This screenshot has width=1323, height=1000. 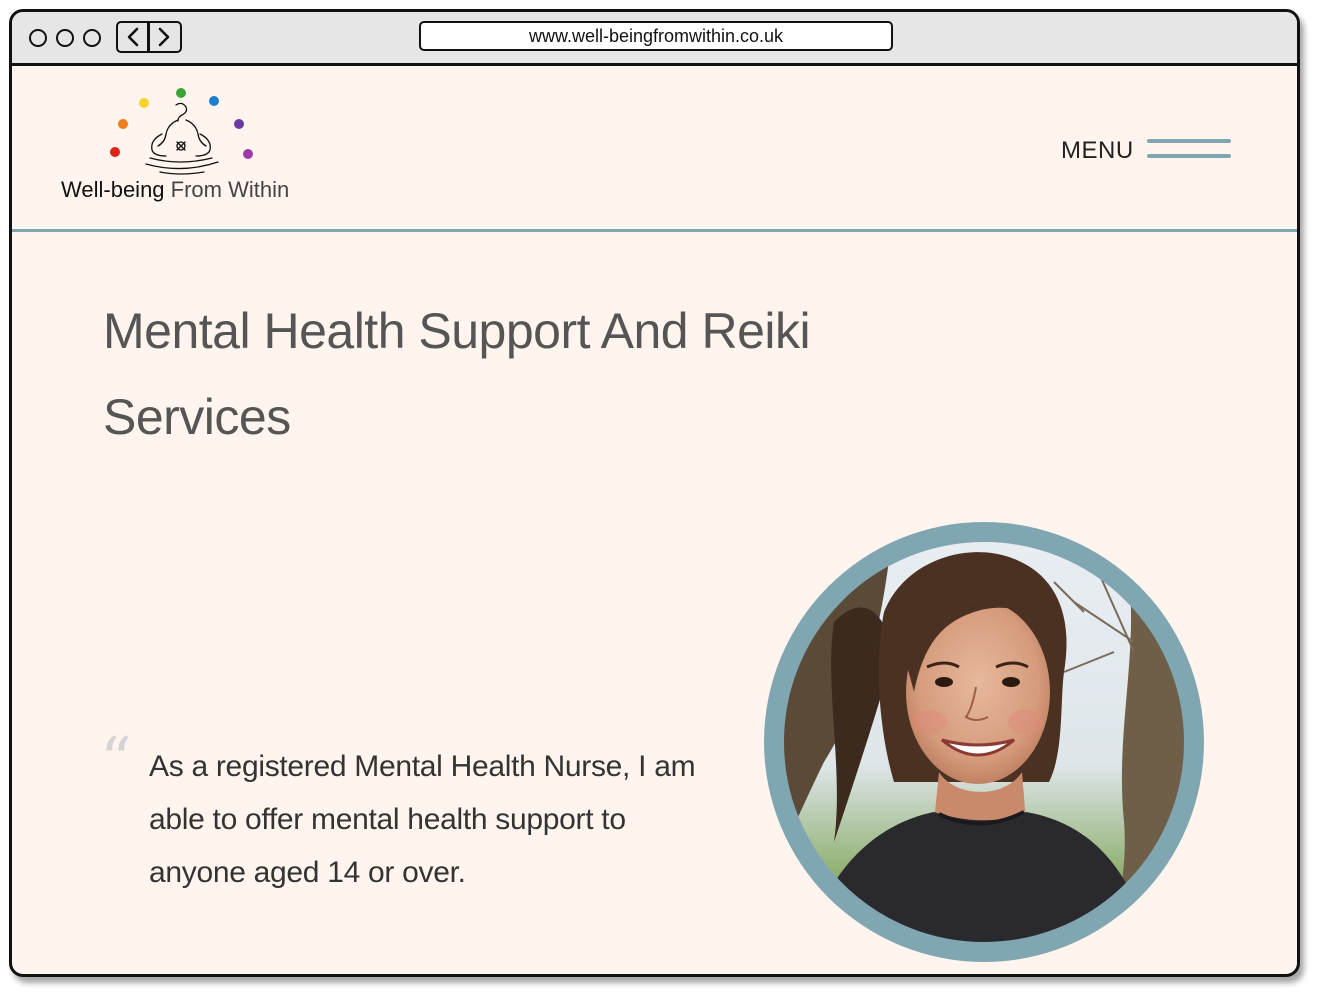 I want to click on address-bar: www.well-beingfromwithin.co.uk, so click(x=656, y=36).